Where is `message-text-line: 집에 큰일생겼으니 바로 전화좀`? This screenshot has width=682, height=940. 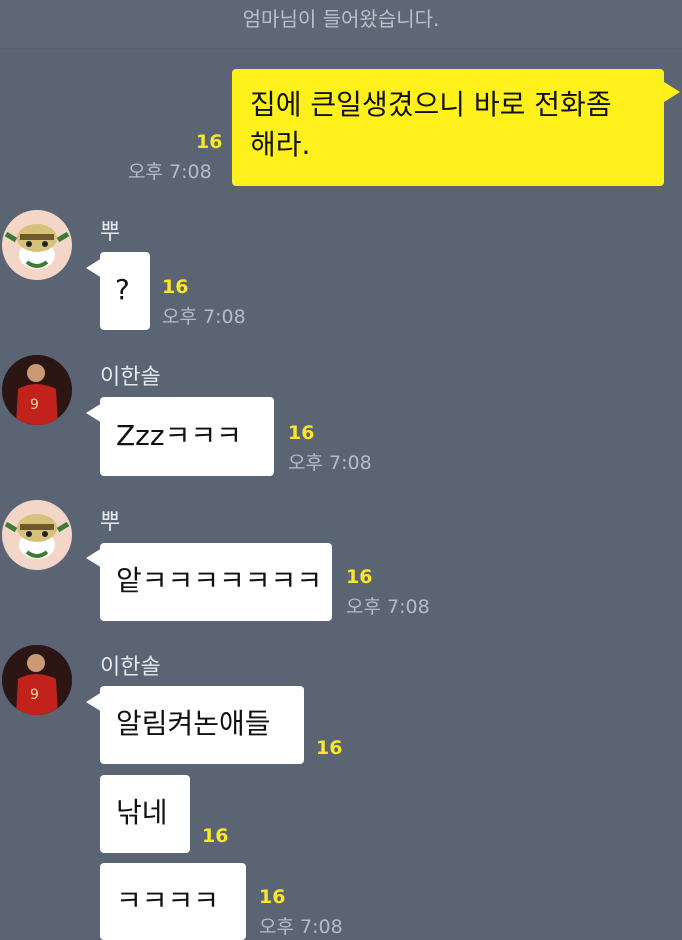
message-text-line: 집에 큰일생겼으니 바로 전화좀 is located at coordinates (431, 104).